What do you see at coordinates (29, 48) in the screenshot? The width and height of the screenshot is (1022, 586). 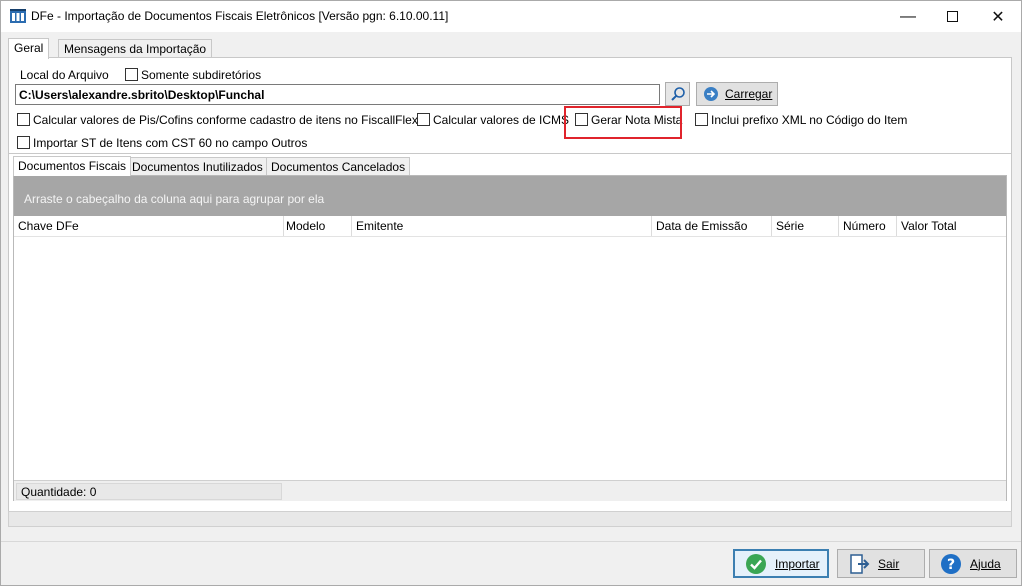 I see `tab-geral: Geral` at bounding box center [29, 48].